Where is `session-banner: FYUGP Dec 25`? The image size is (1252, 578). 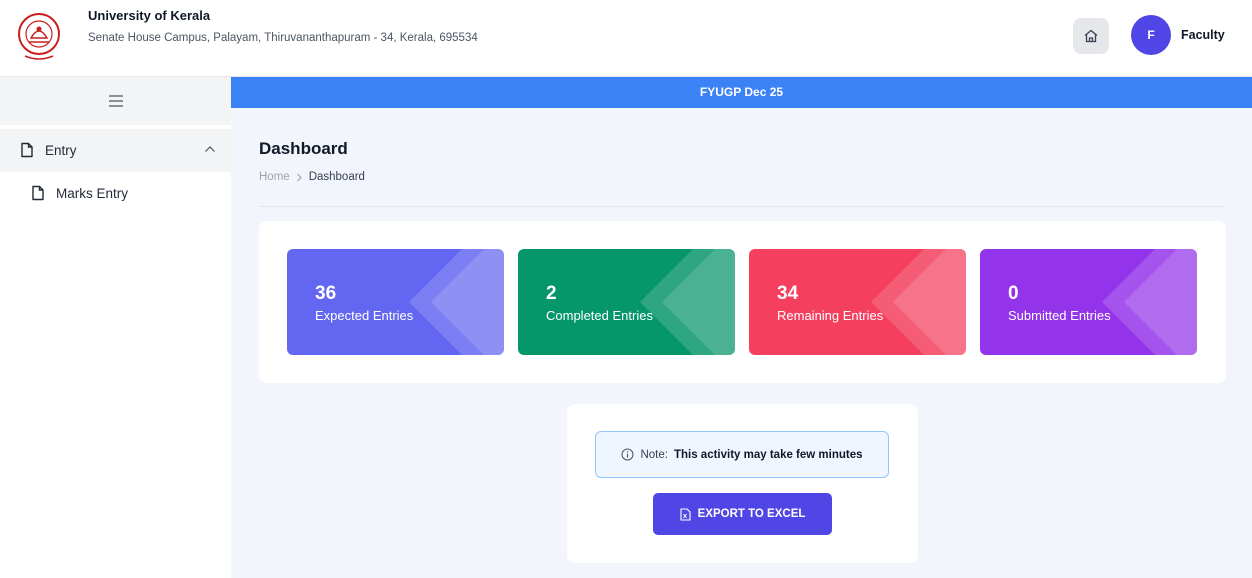 session-banner: FYUGP Dec 25 is located at coordinates (741, 92).